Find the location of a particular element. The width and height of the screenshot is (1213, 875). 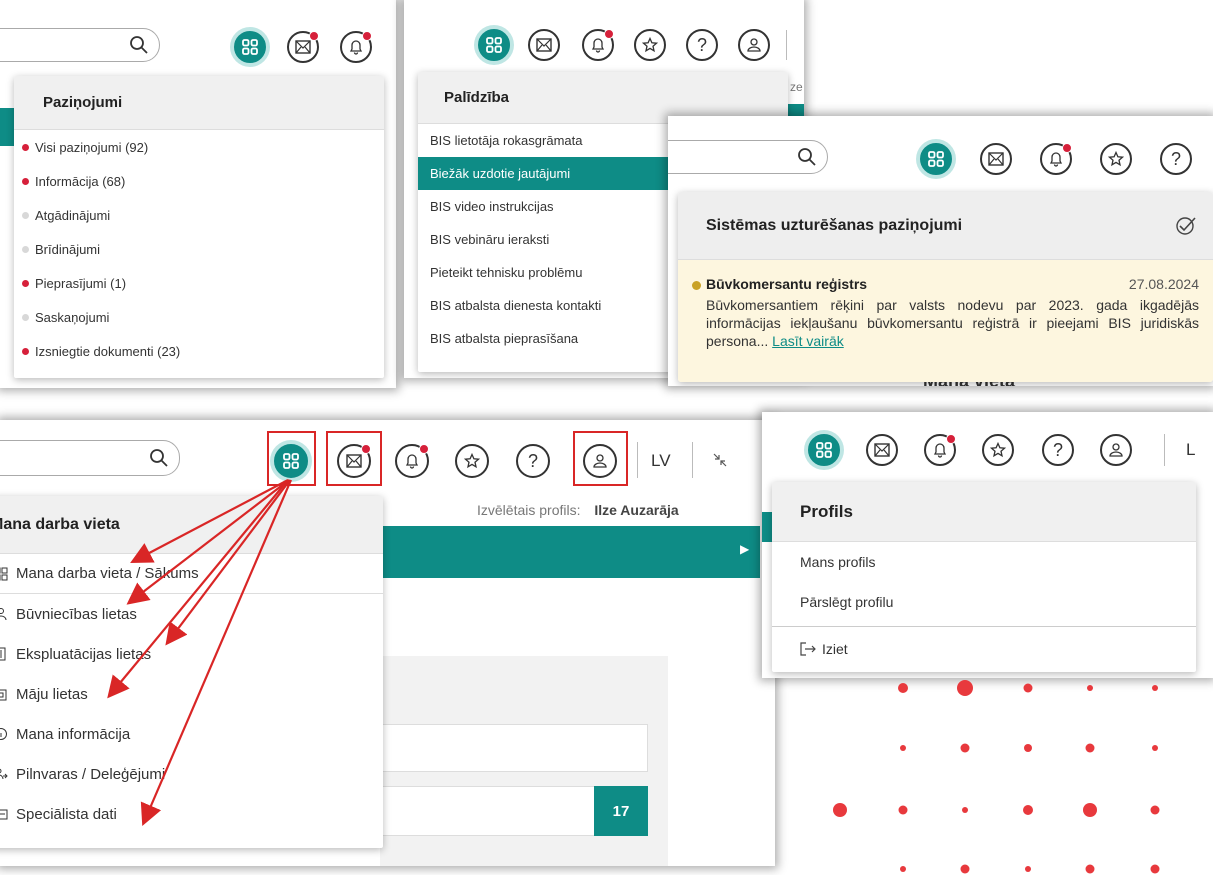

mail-icon is located at coordinates (996, 159).